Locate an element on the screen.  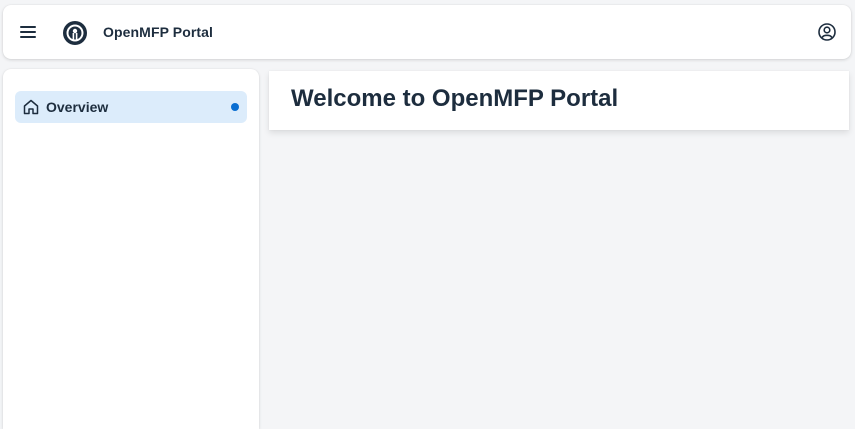
hamburger-menu-icon is located at coordinates (28, 32).